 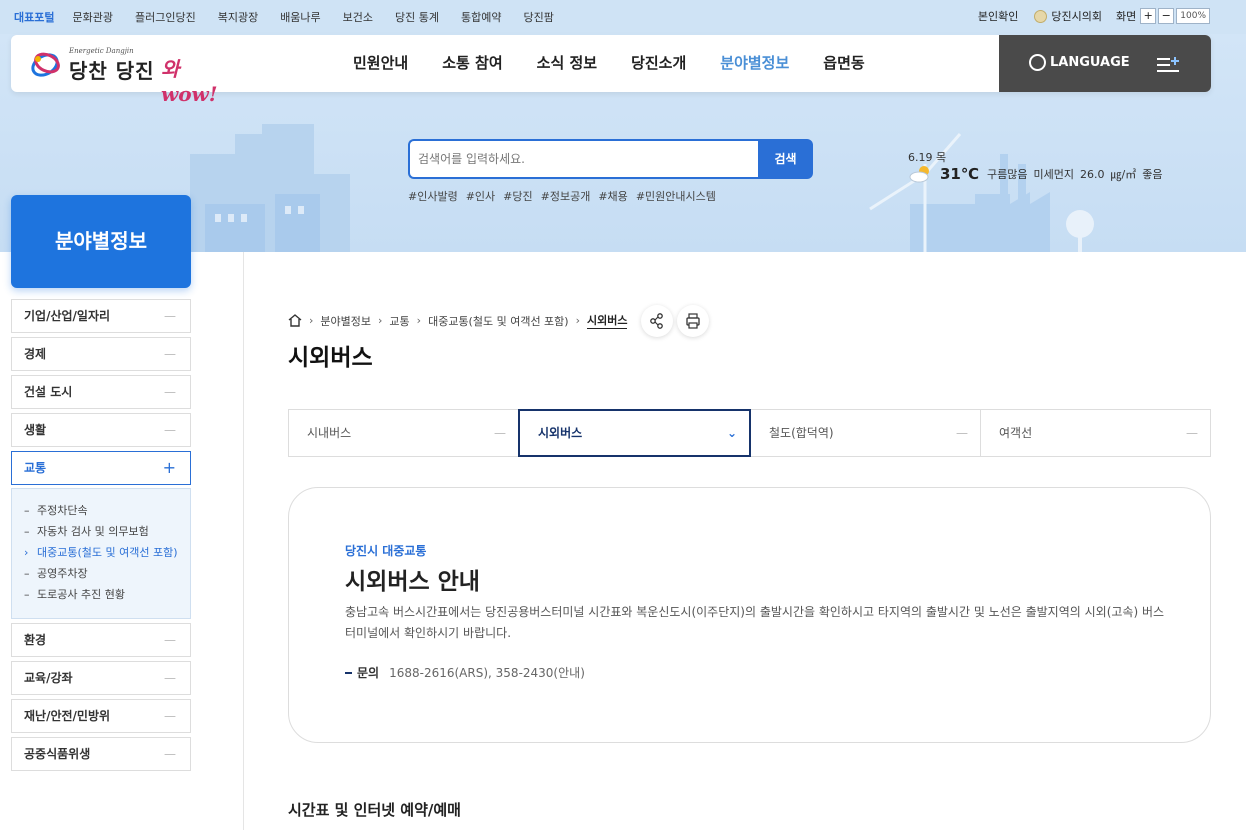 I want to click on menu-participation: 소통 참여, so click(x=472, y=62).